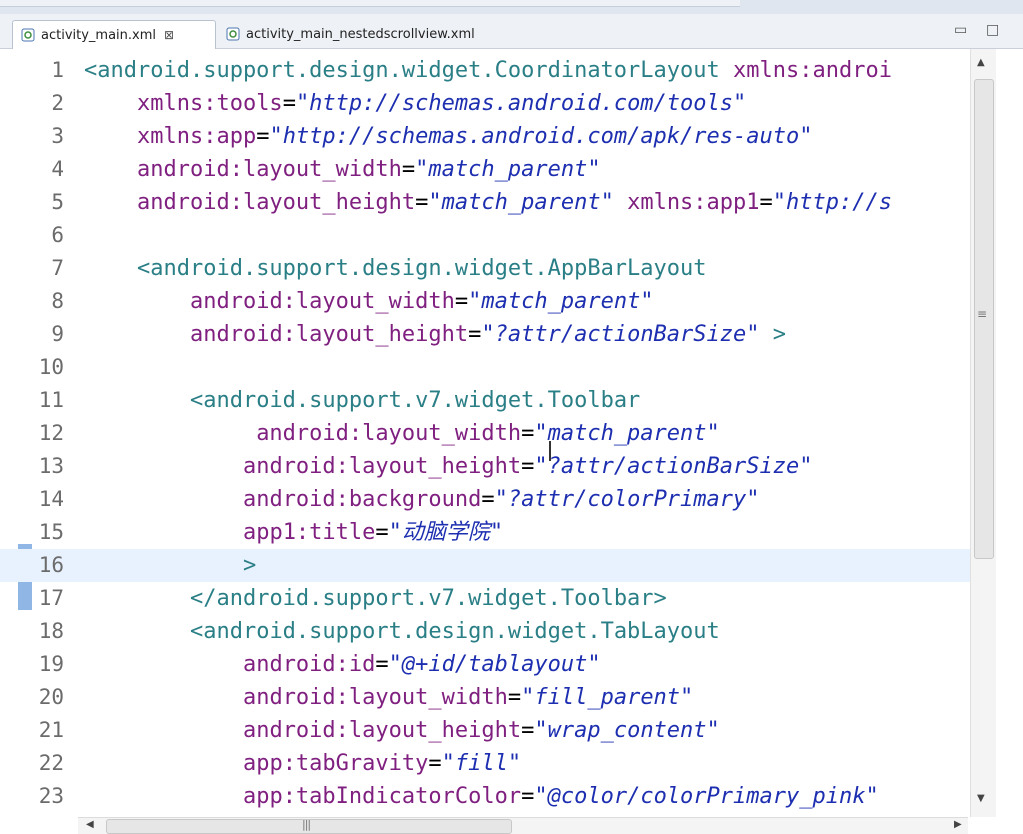 Image resolution: width=1023 pixels, height=834 pixels. Describe the element at coordinates (446, 532) in the screenshot. I see `xml-value: "动脑学院"` at that location.